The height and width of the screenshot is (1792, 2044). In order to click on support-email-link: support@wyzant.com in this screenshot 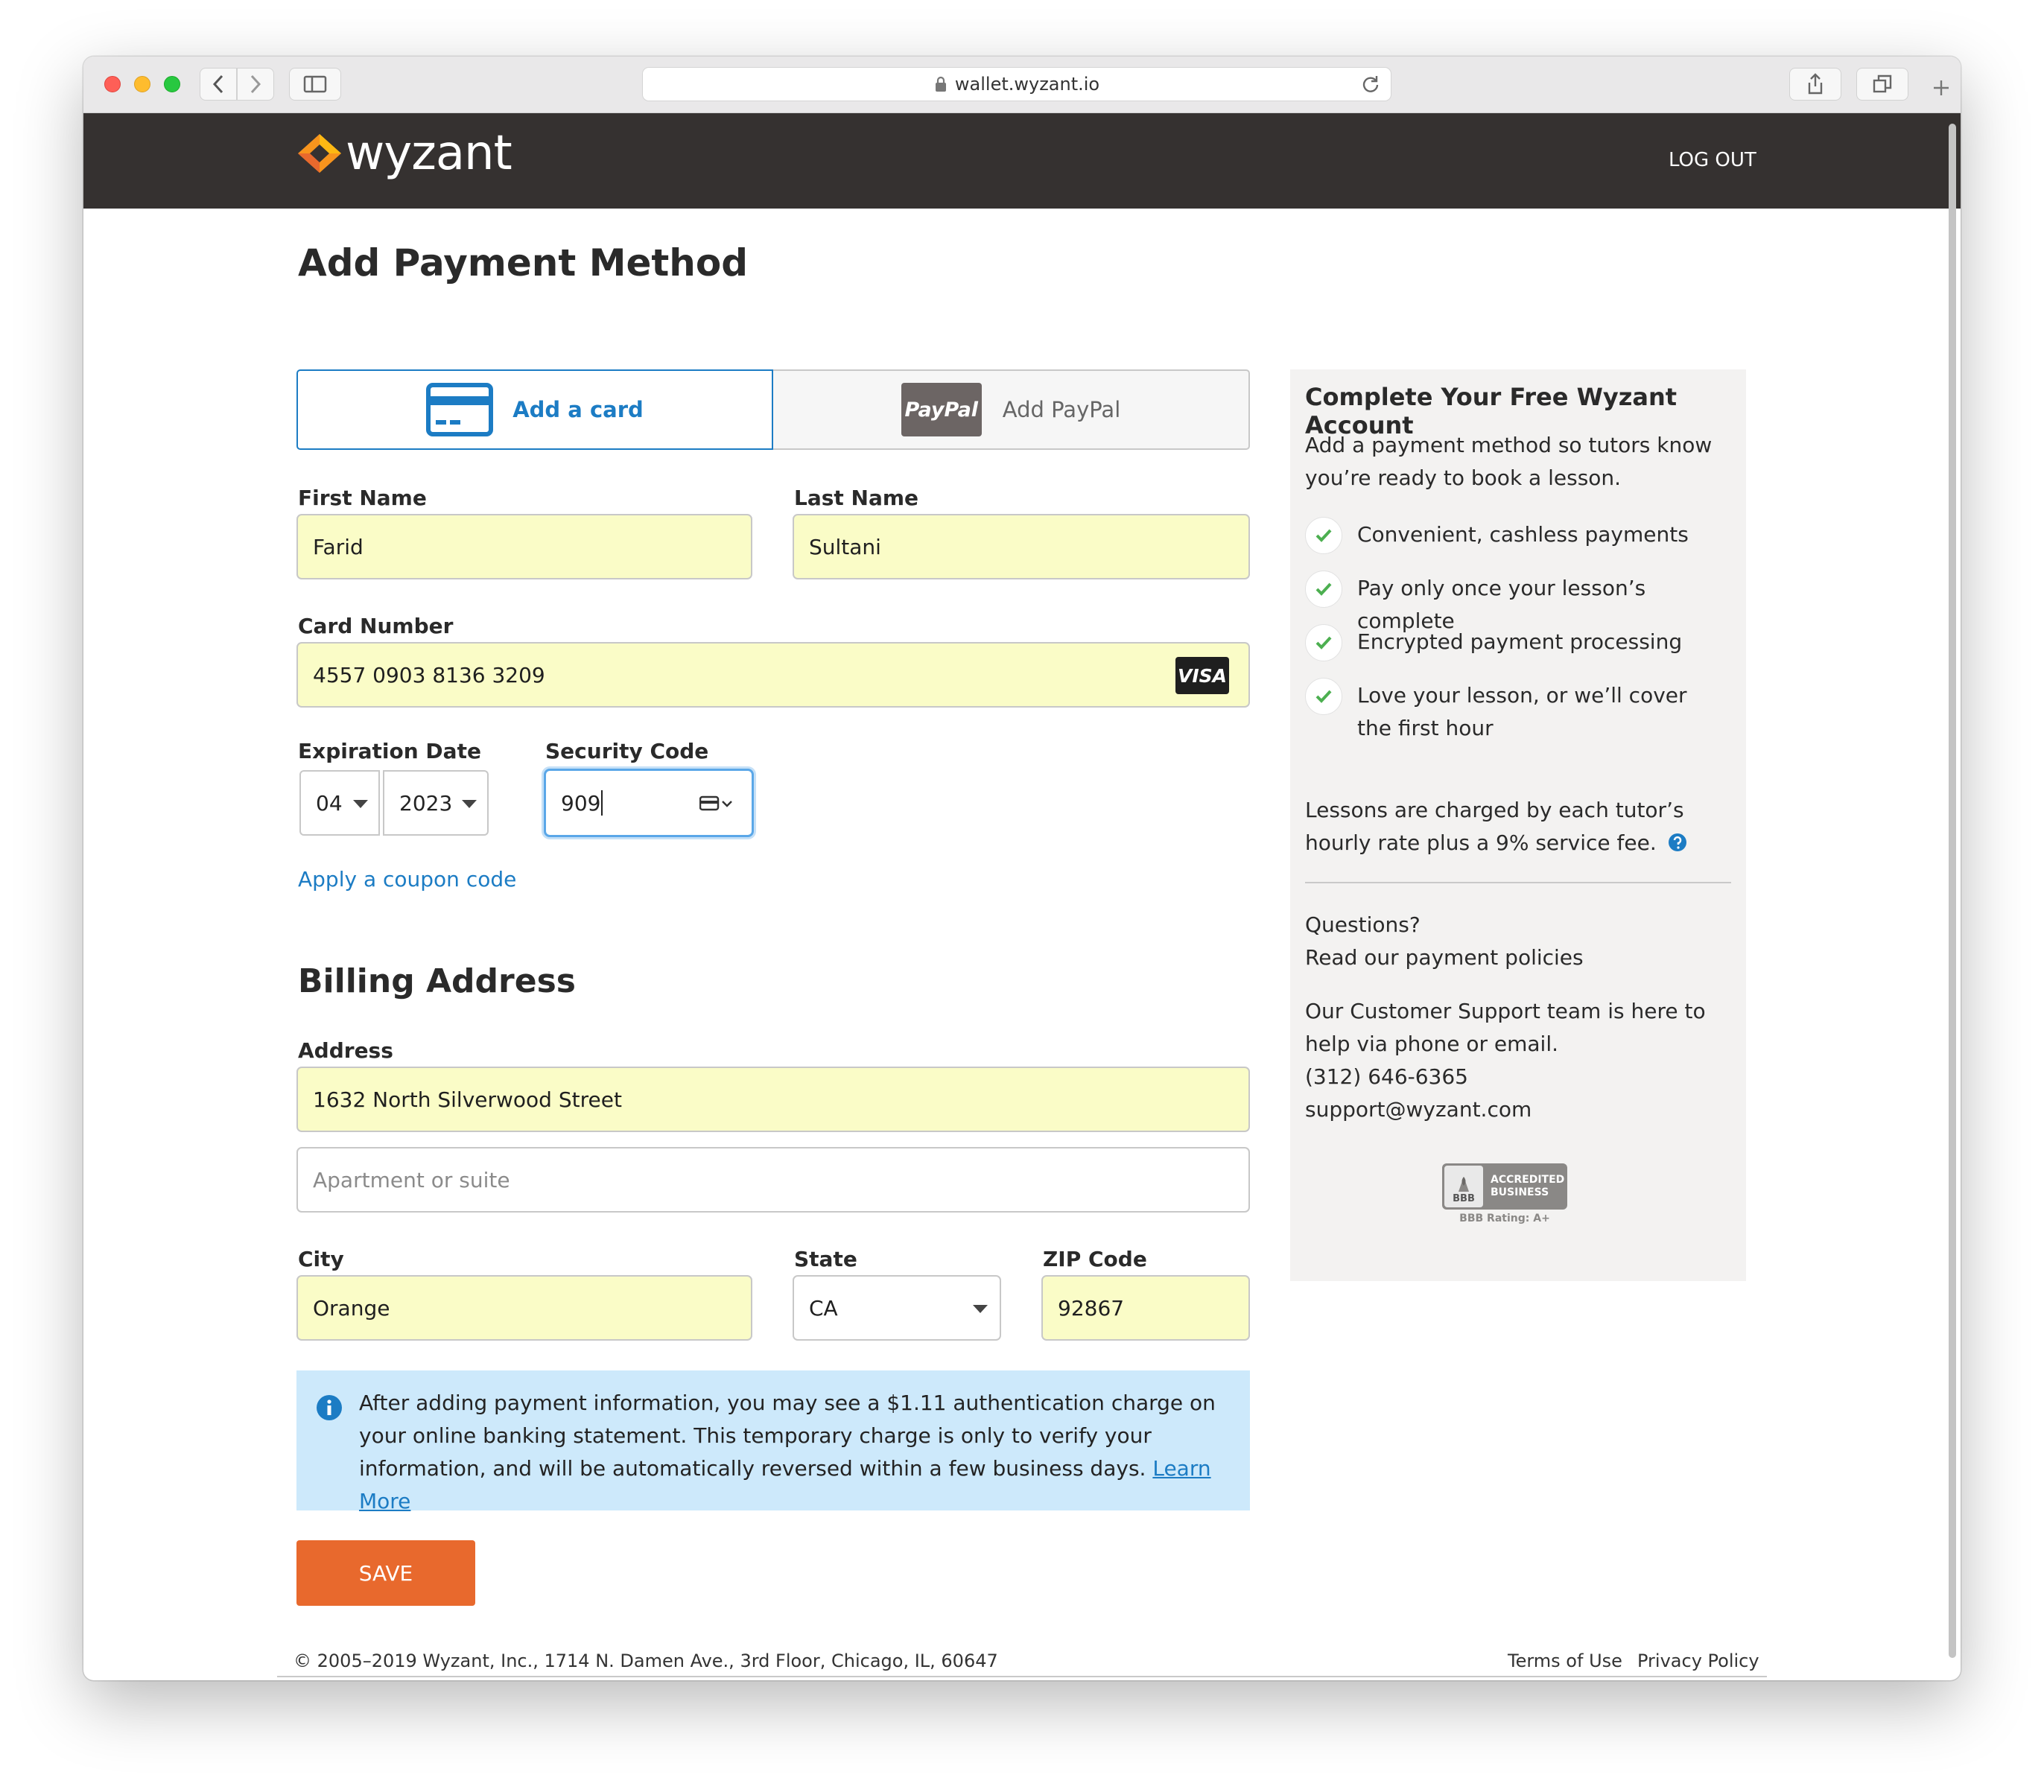, I will do `click(1419, 1109)`.